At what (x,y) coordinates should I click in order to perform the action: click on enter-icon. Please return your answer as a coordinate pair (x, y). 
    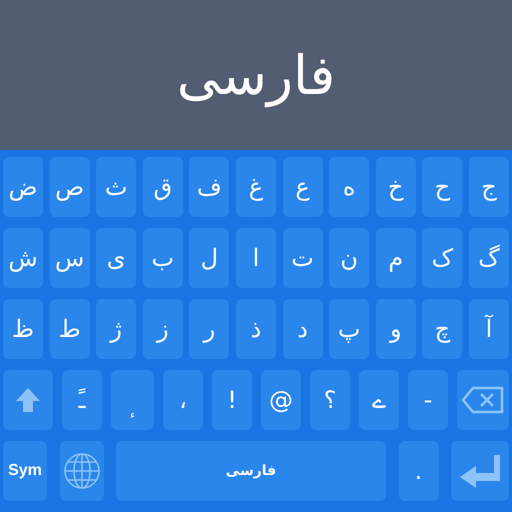
    Looking at the image, I should click on (480, 471).